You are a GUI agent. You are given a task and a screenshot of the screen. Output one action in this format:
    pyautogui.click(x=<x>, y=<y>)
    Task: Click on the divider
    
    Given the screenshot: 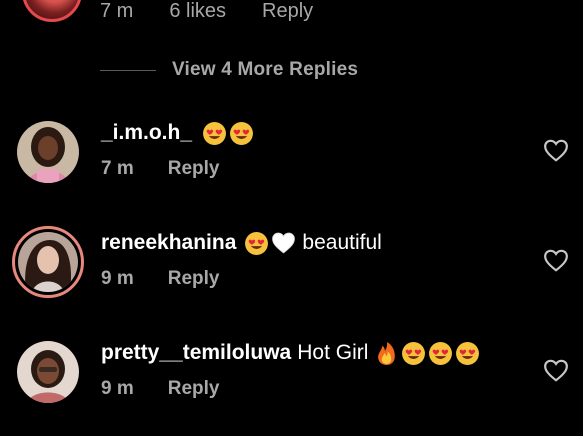 What is the action you would take?
    pyautogui.click(x=128, y=70)
    